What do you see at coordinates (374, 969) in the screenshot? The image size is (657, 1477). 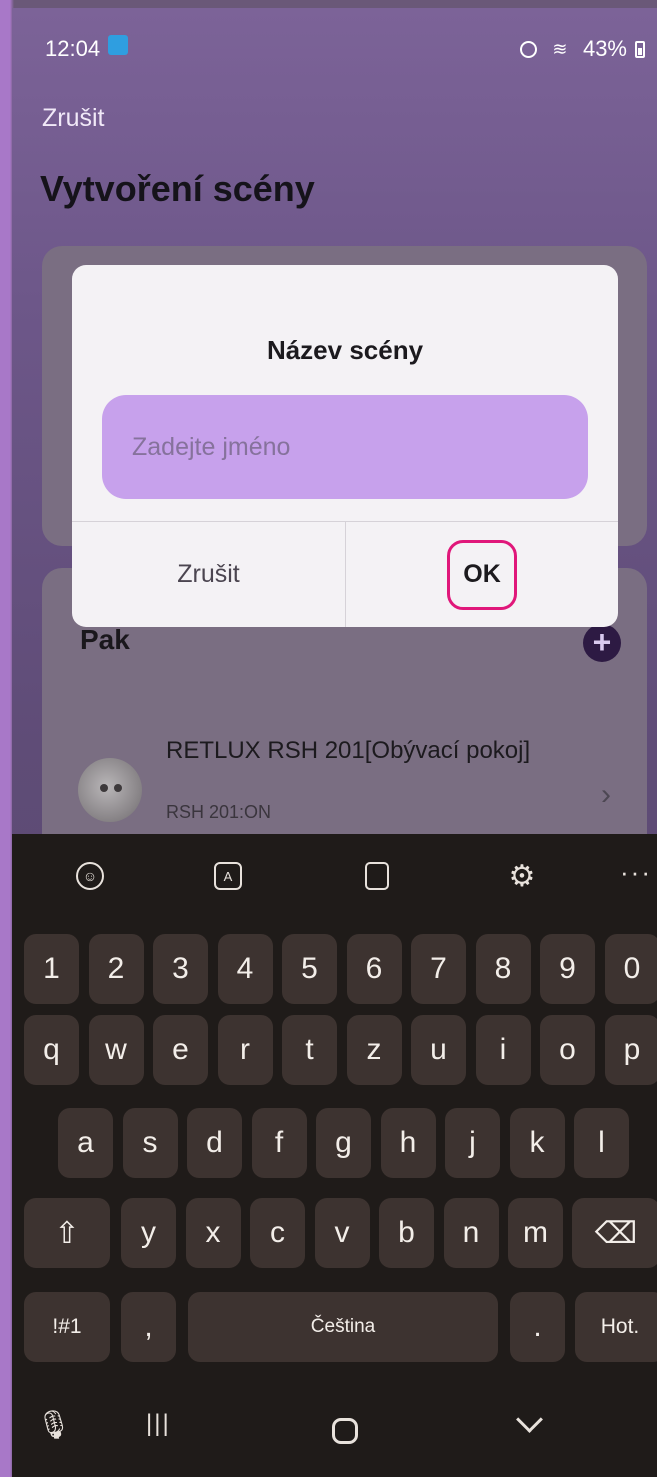 I see `key-6: 6` at bounding box center [374, 969].